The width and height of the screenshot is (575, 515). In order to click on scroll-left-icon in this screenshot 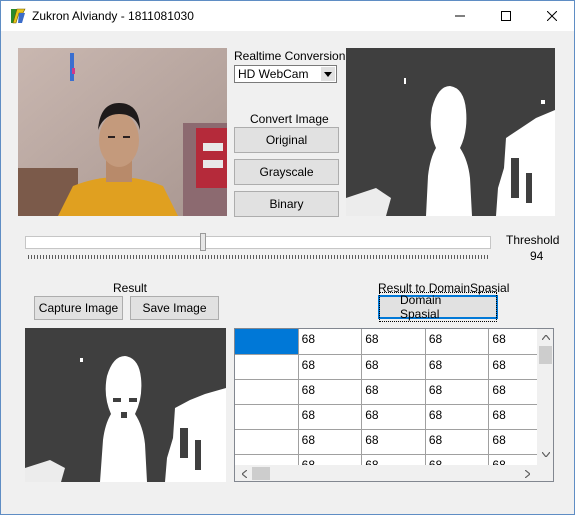, I will do `click(244, 473)`.